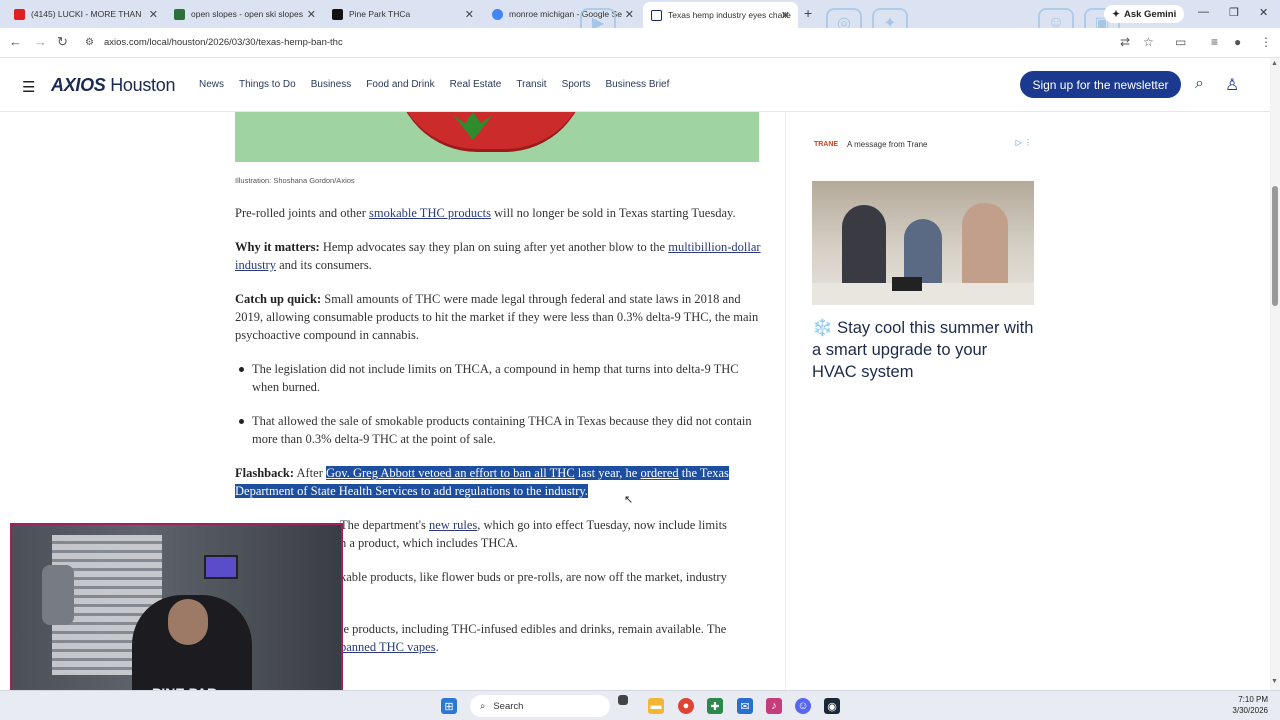  I want to click on mail-icon: ✉, so click(745, 706).